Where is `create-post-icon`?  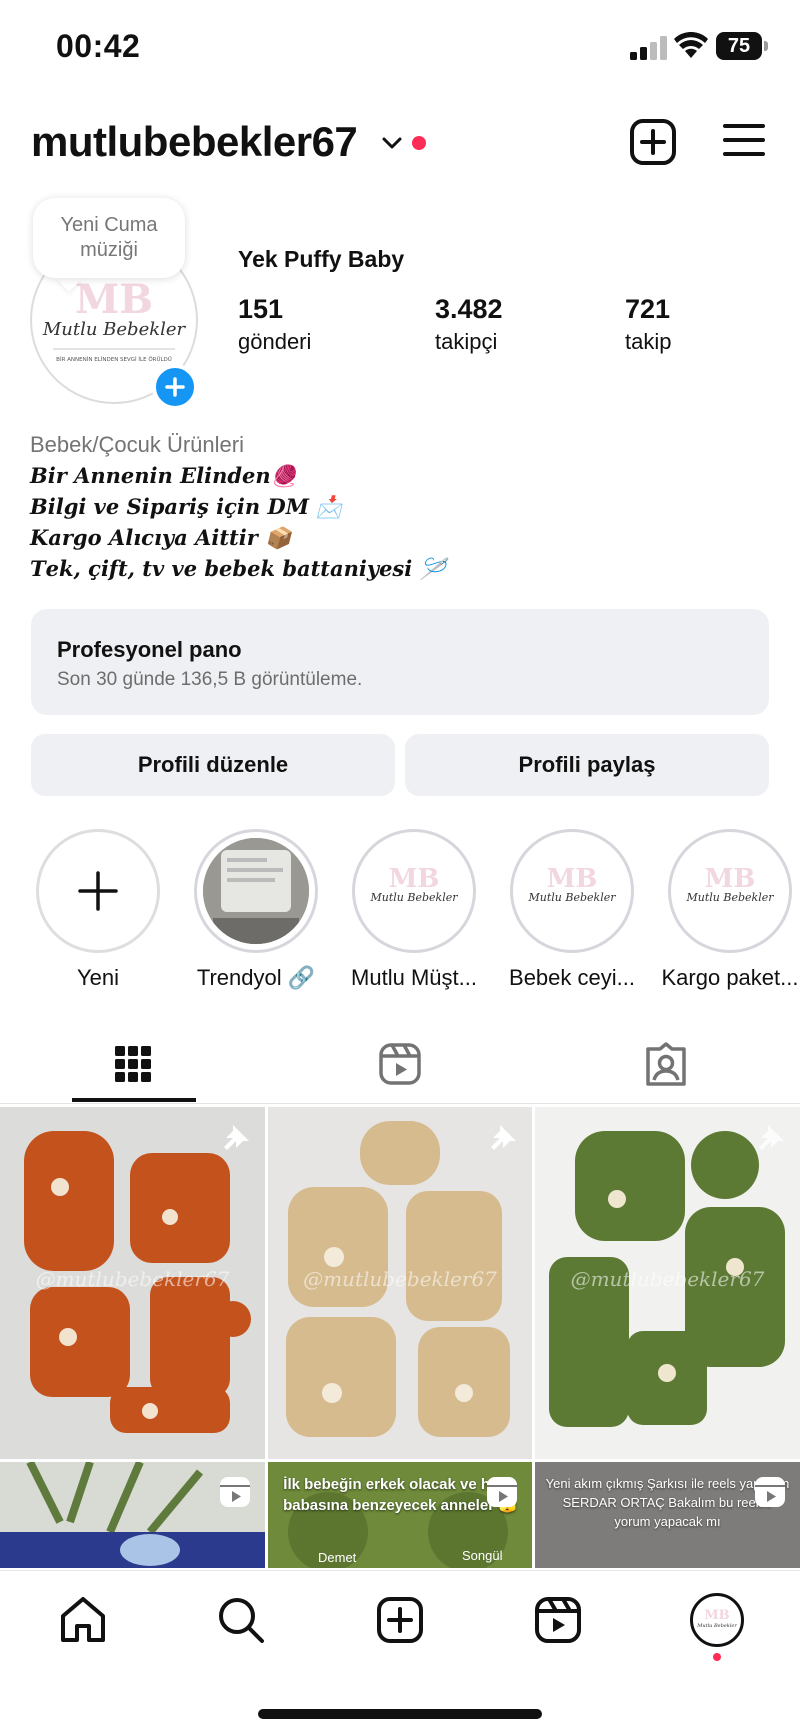
create-post-icon is located at coordinates (653, 142).